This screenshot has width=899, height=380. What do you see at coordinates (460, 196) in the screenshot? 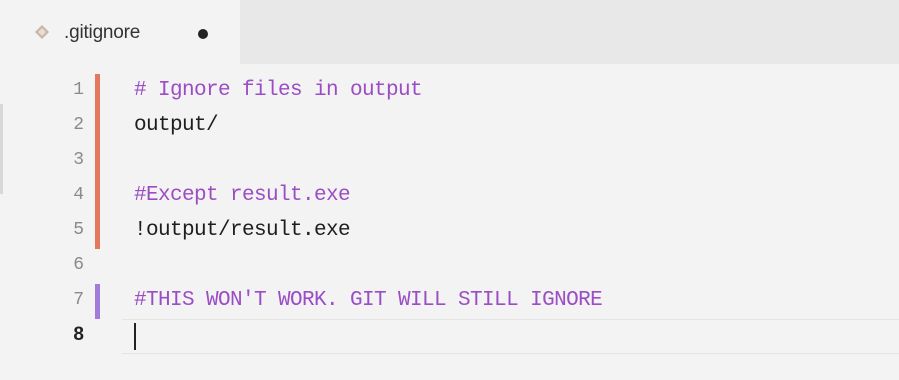
I see `code-line: 4 #Except result.exe` at bounding box center [460, 196].